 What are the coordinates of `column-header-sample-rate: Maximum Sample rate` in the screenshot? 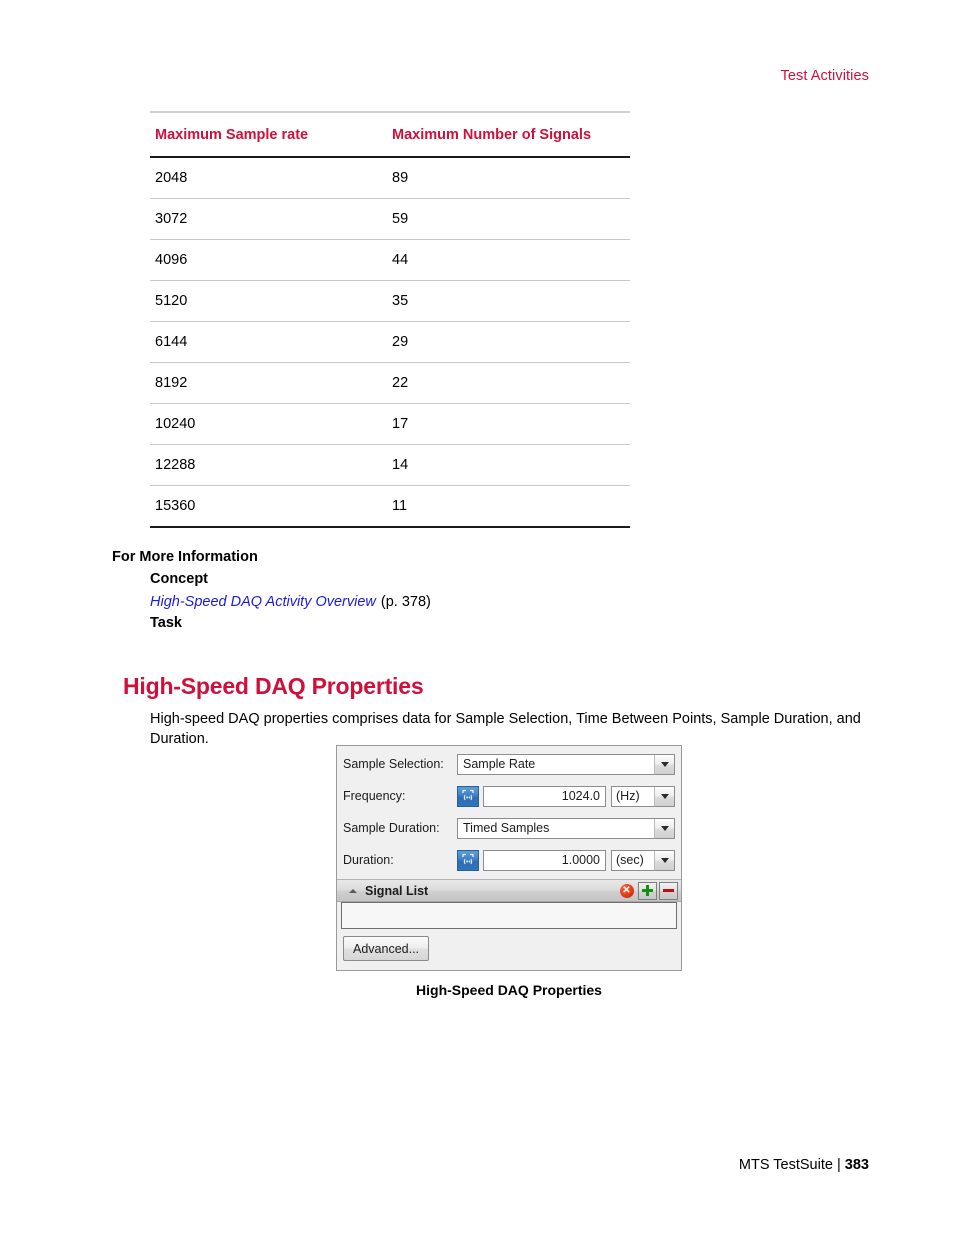 It's located at (268, 134).